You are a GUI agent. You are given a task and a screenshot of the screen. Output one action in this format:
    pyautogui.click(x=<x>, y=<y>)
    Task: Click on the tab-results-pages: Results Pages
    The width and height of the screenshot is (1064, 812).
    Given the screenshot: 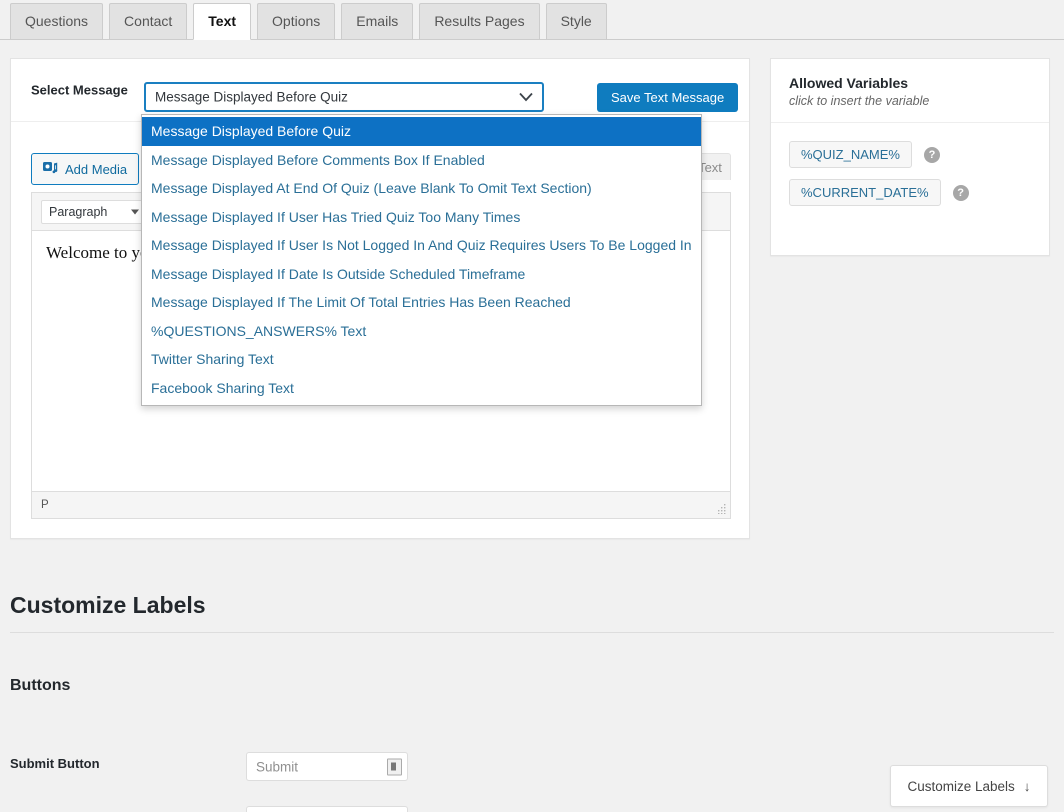 What is the action you would take?
    pyautogui.click(x=479, y=21)
    